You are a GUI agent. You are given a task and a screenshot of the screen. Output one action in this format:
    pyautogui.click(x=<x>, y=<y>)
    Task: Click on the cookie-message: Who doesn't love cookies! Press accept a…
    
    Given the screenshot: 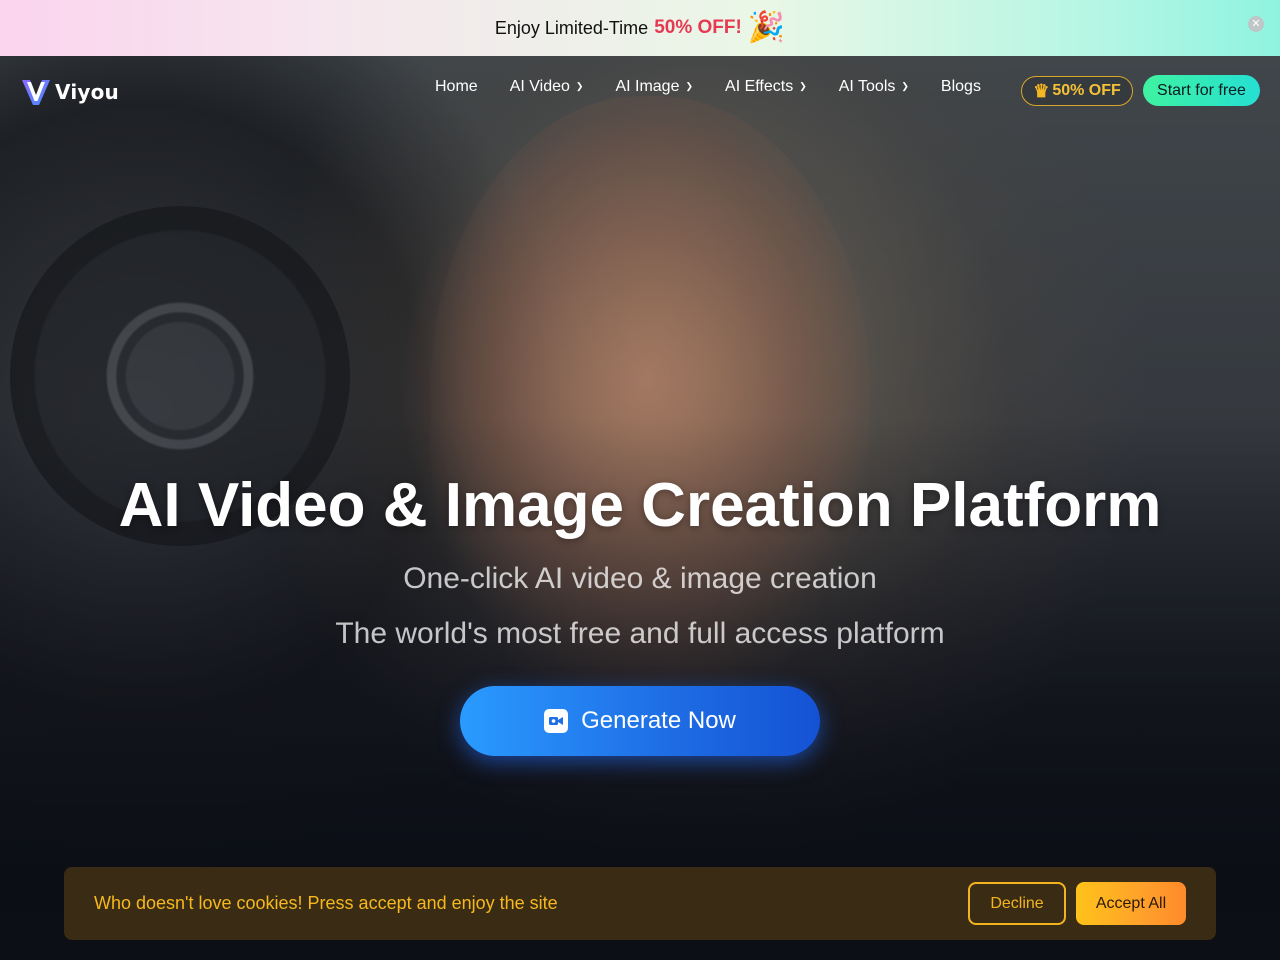 What is the action you would take?
    pyautogui.click(x=326, y=903)
    